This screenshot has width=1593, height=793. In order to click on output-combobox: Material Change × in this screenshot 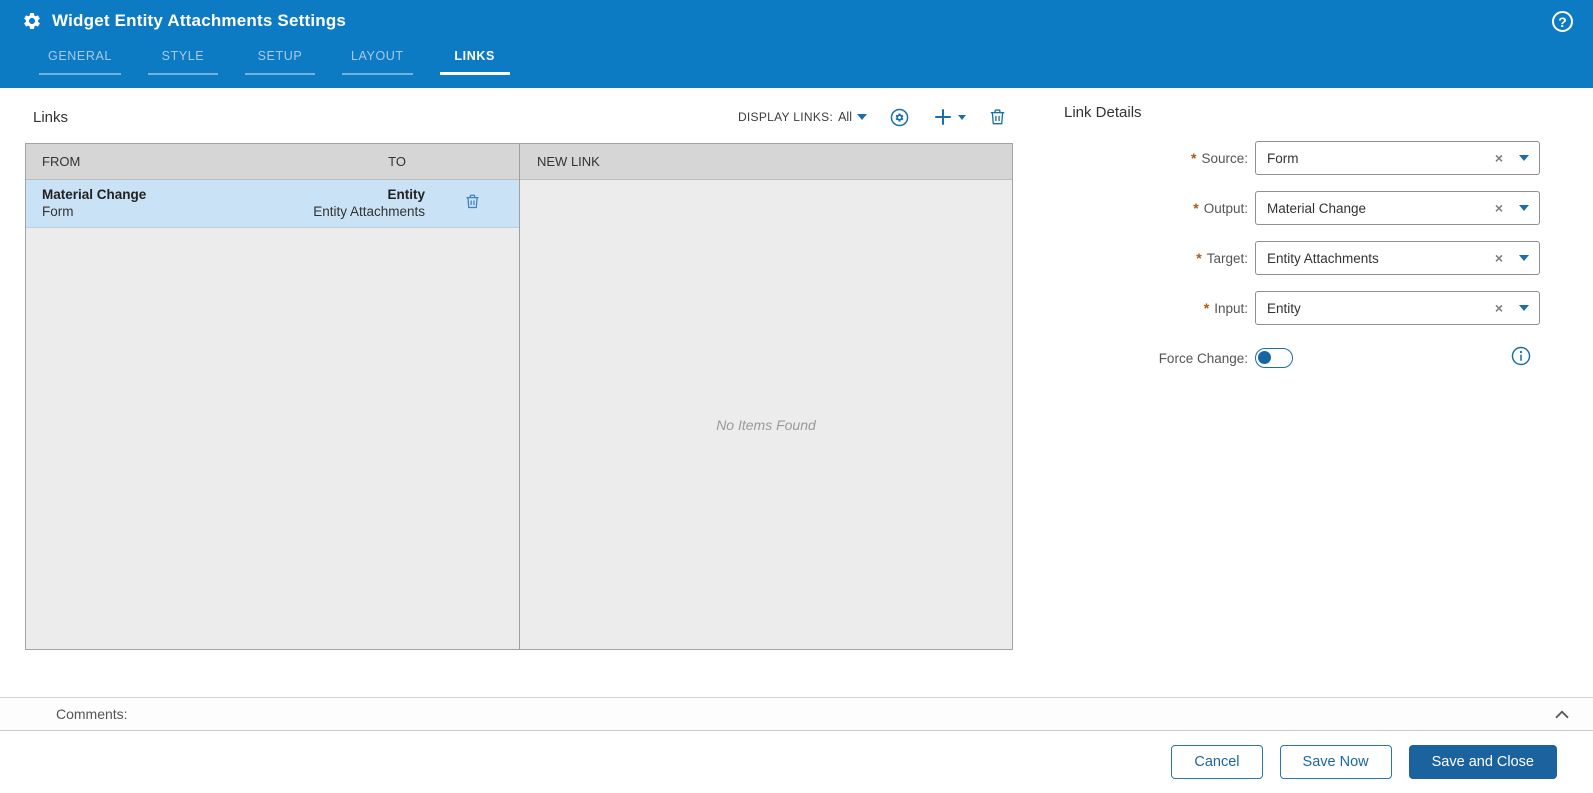, I will do `click(1397, 208)`.